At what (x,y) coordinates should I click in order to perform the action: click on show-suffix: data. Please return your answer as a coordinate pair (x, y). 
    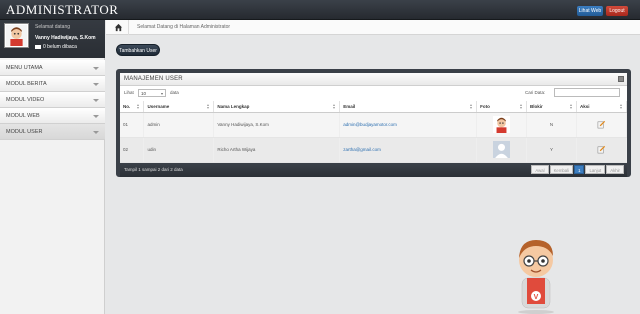
    Looking at the image, I should click on (174, 92).